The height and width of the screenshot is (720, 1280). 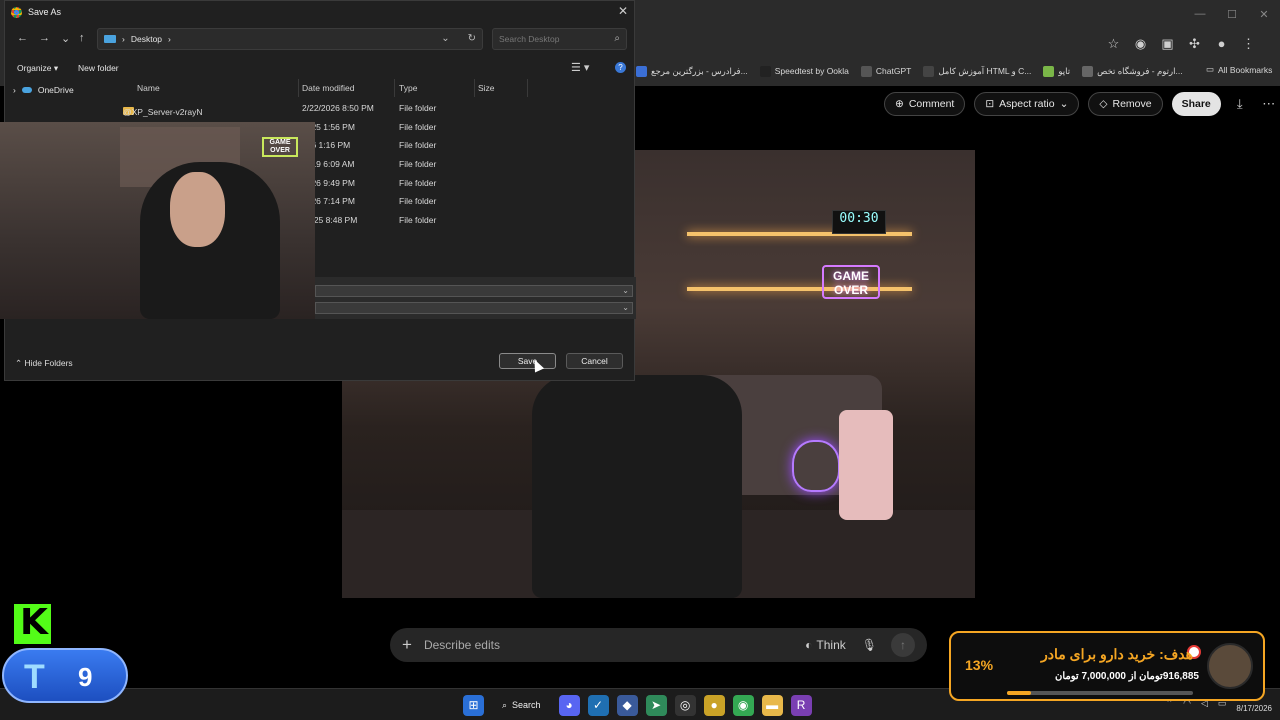 I want to click on browser-menu-icon: ⋮, so click(x=1248, y=43).